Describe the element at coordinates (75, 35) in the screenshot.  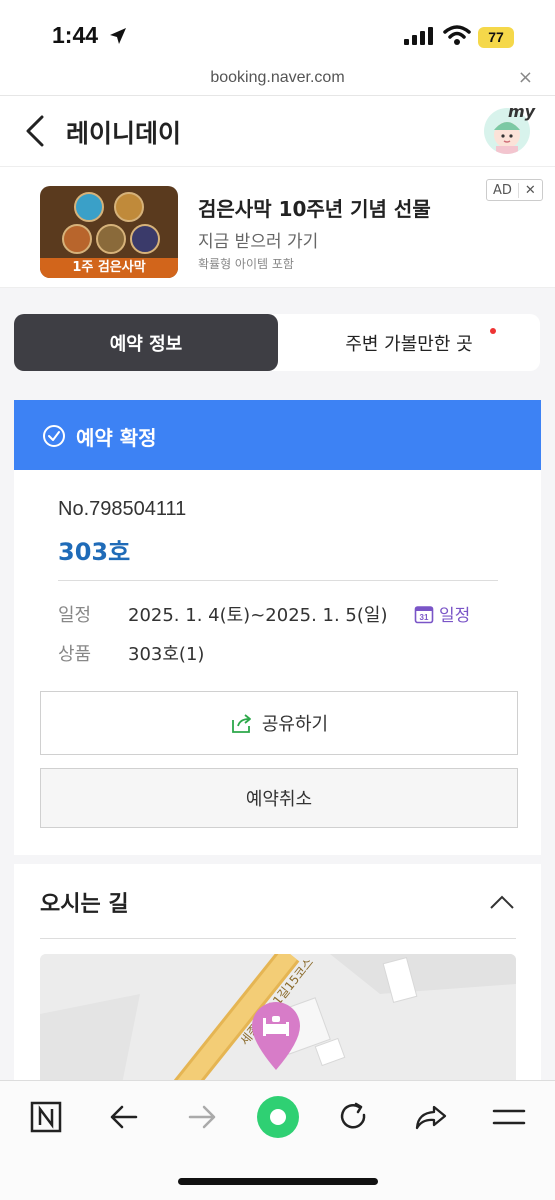
I see `clock: 1:44` at that location.